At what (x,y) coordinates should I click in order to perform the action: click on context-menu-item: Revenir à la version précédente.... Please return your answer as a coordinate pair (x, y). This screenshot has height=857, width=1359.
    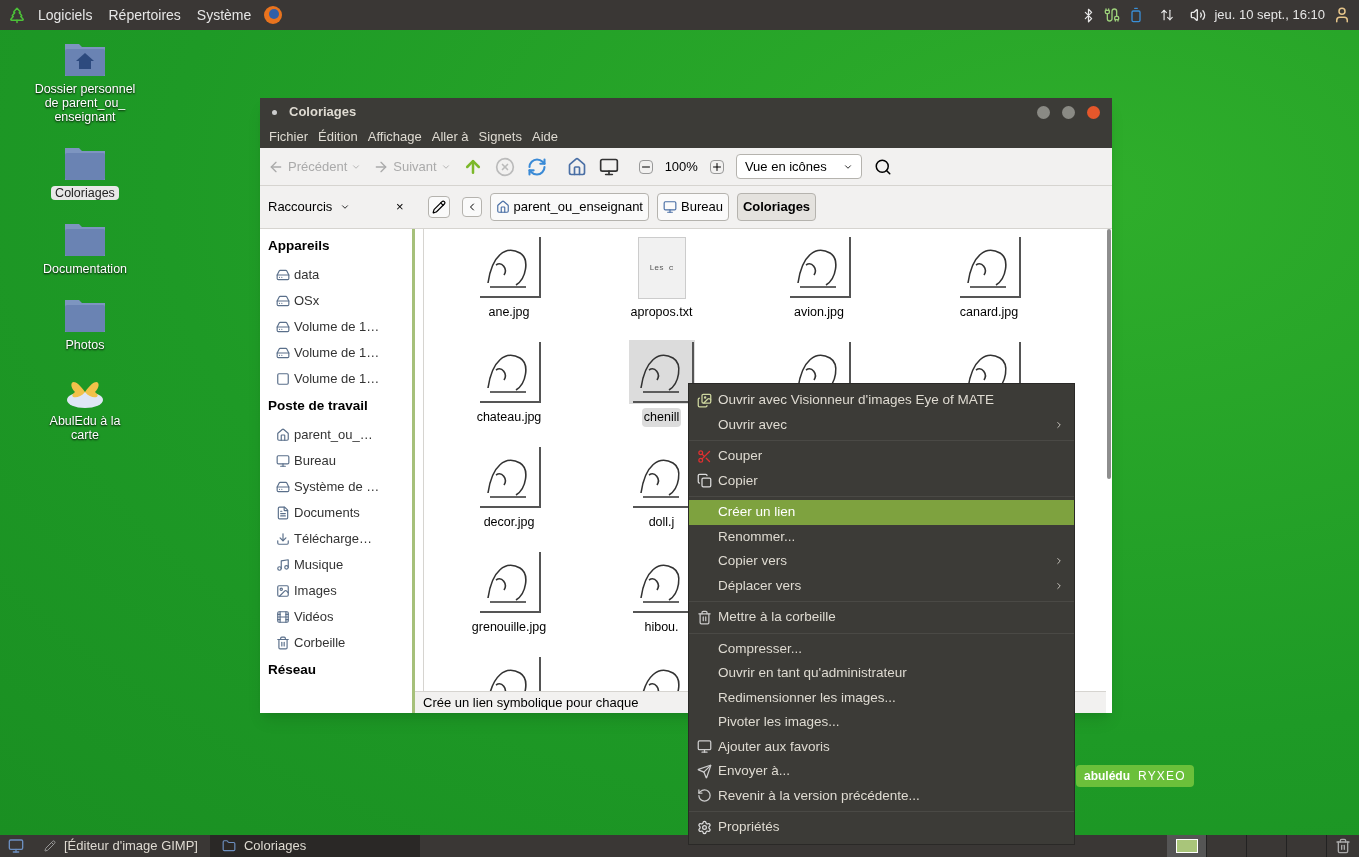
    Looking at the image, I should click on (881, 795).